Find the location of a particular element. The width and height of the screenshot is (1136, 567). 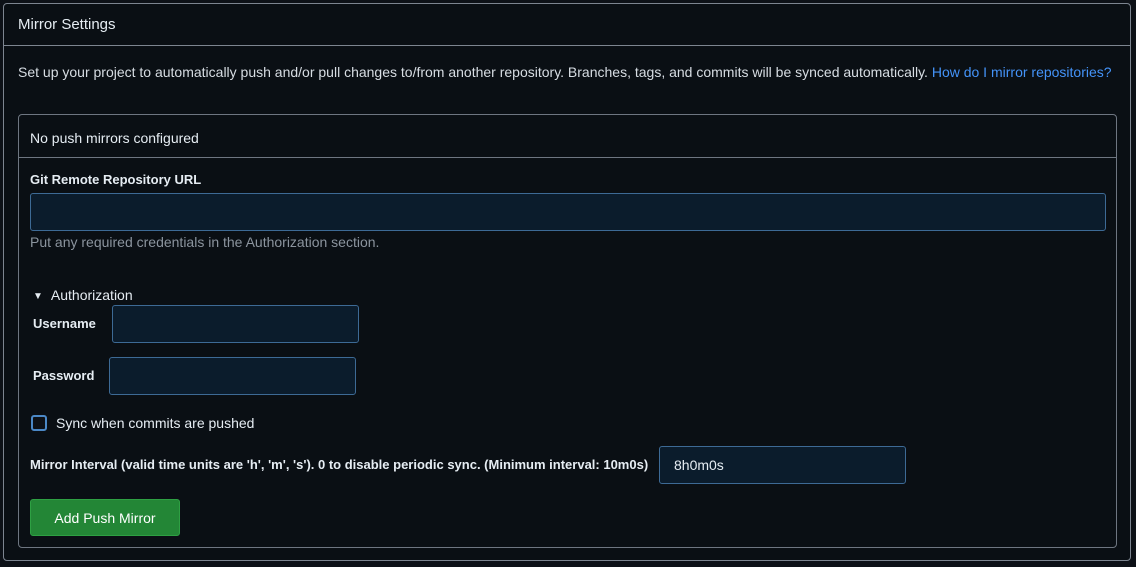

password-input is located at coordinates (232, 376).